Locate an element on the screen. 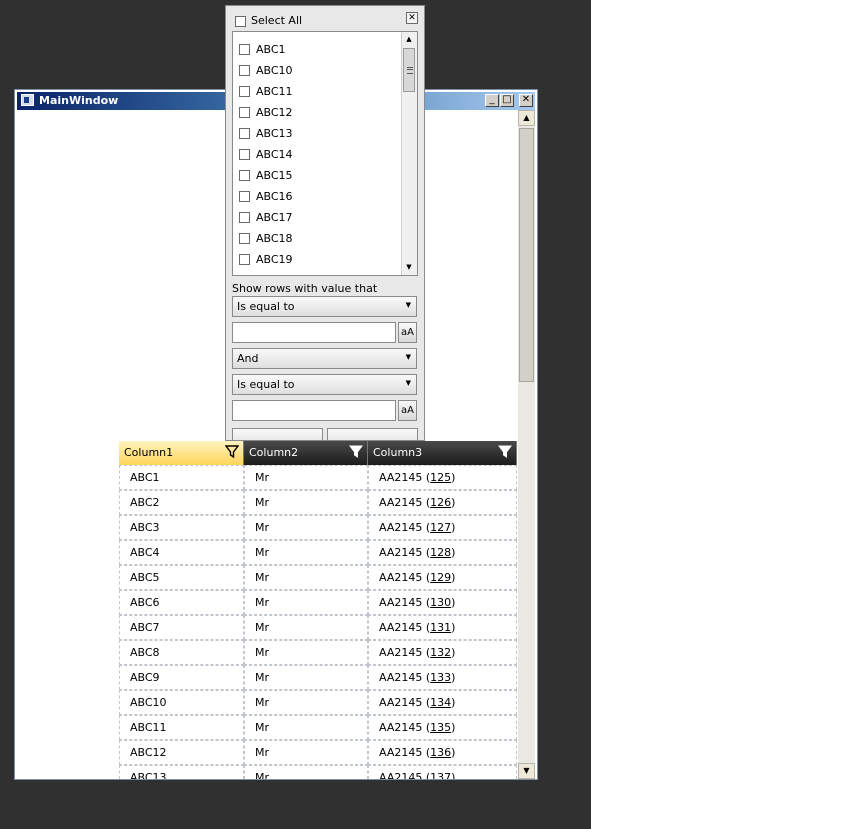  table-cell: AA2145 (133) is located at coordinates (442, 677).